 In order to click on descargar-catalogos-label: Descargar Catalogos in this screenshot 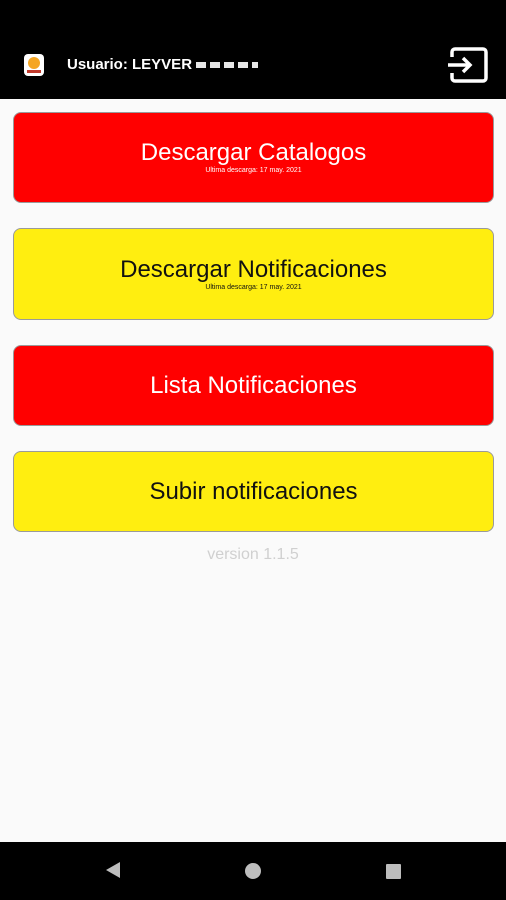, I will do `click(253, 152)`.